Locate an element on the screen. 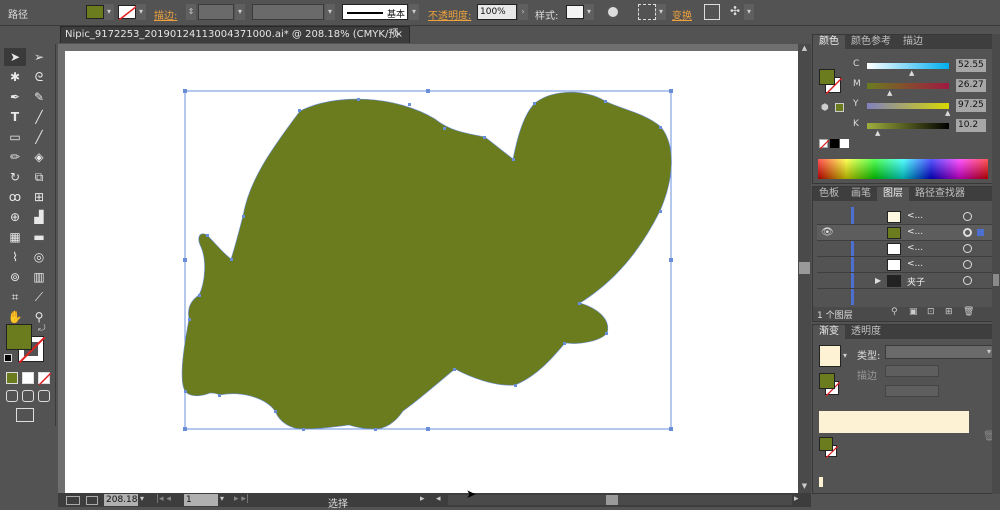 The image size is (1000, 510). gradient-type-dropdown: ▾ is located at coordinates (940, 352).